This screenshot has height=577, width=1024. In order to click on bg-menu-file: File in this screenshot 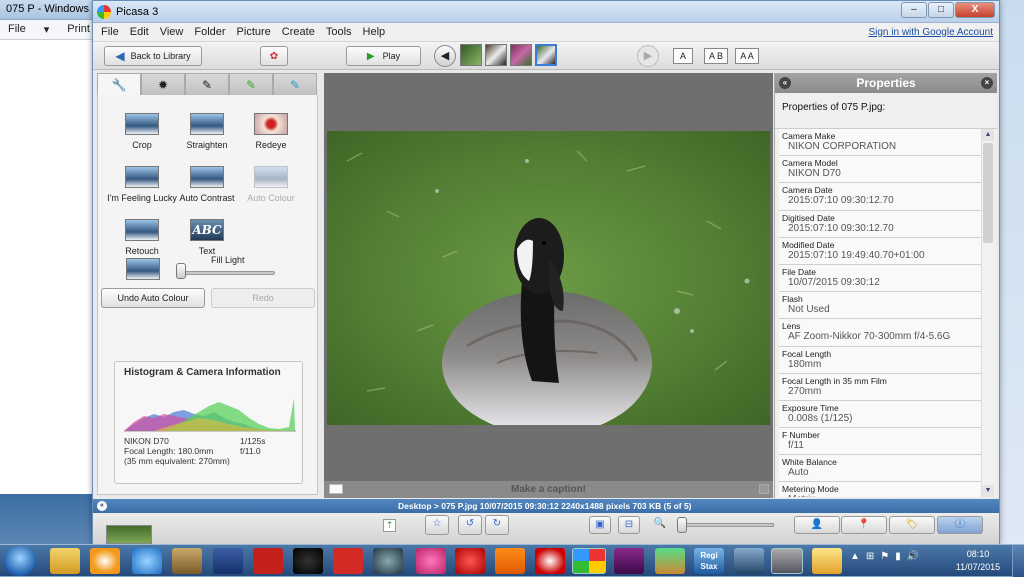, I will do `click(17, 29)`.